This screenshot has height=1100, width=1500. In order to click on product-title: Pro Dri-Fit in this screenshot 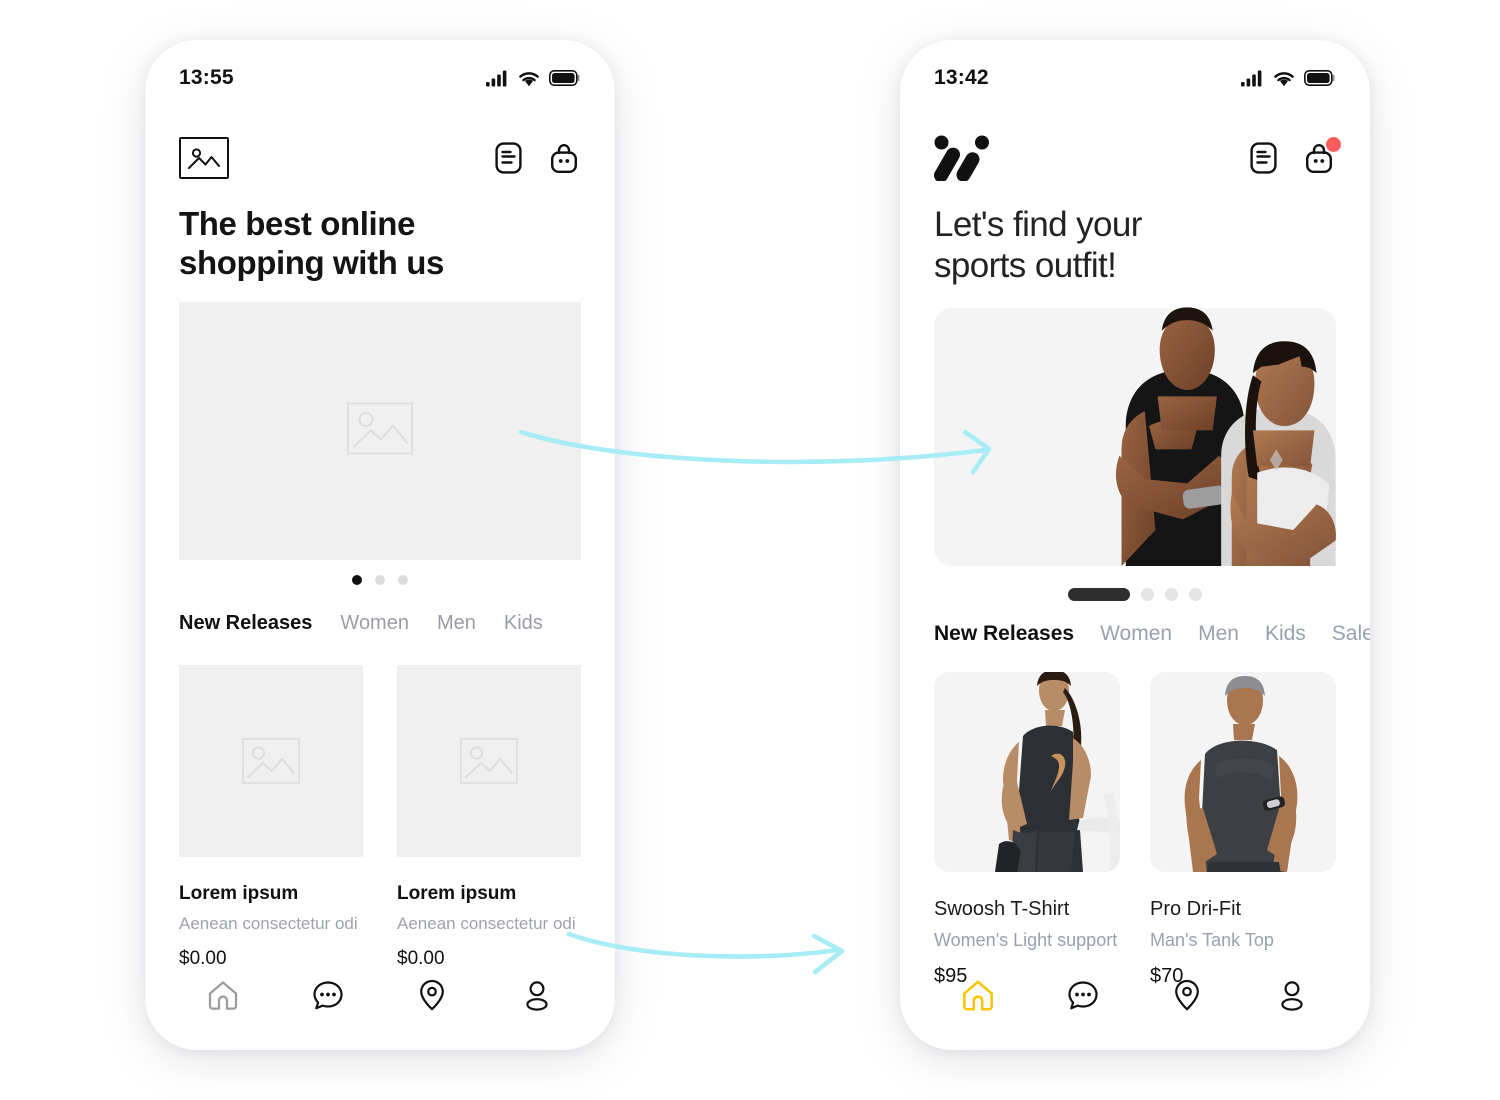, I will do `click(1196, 909)`.